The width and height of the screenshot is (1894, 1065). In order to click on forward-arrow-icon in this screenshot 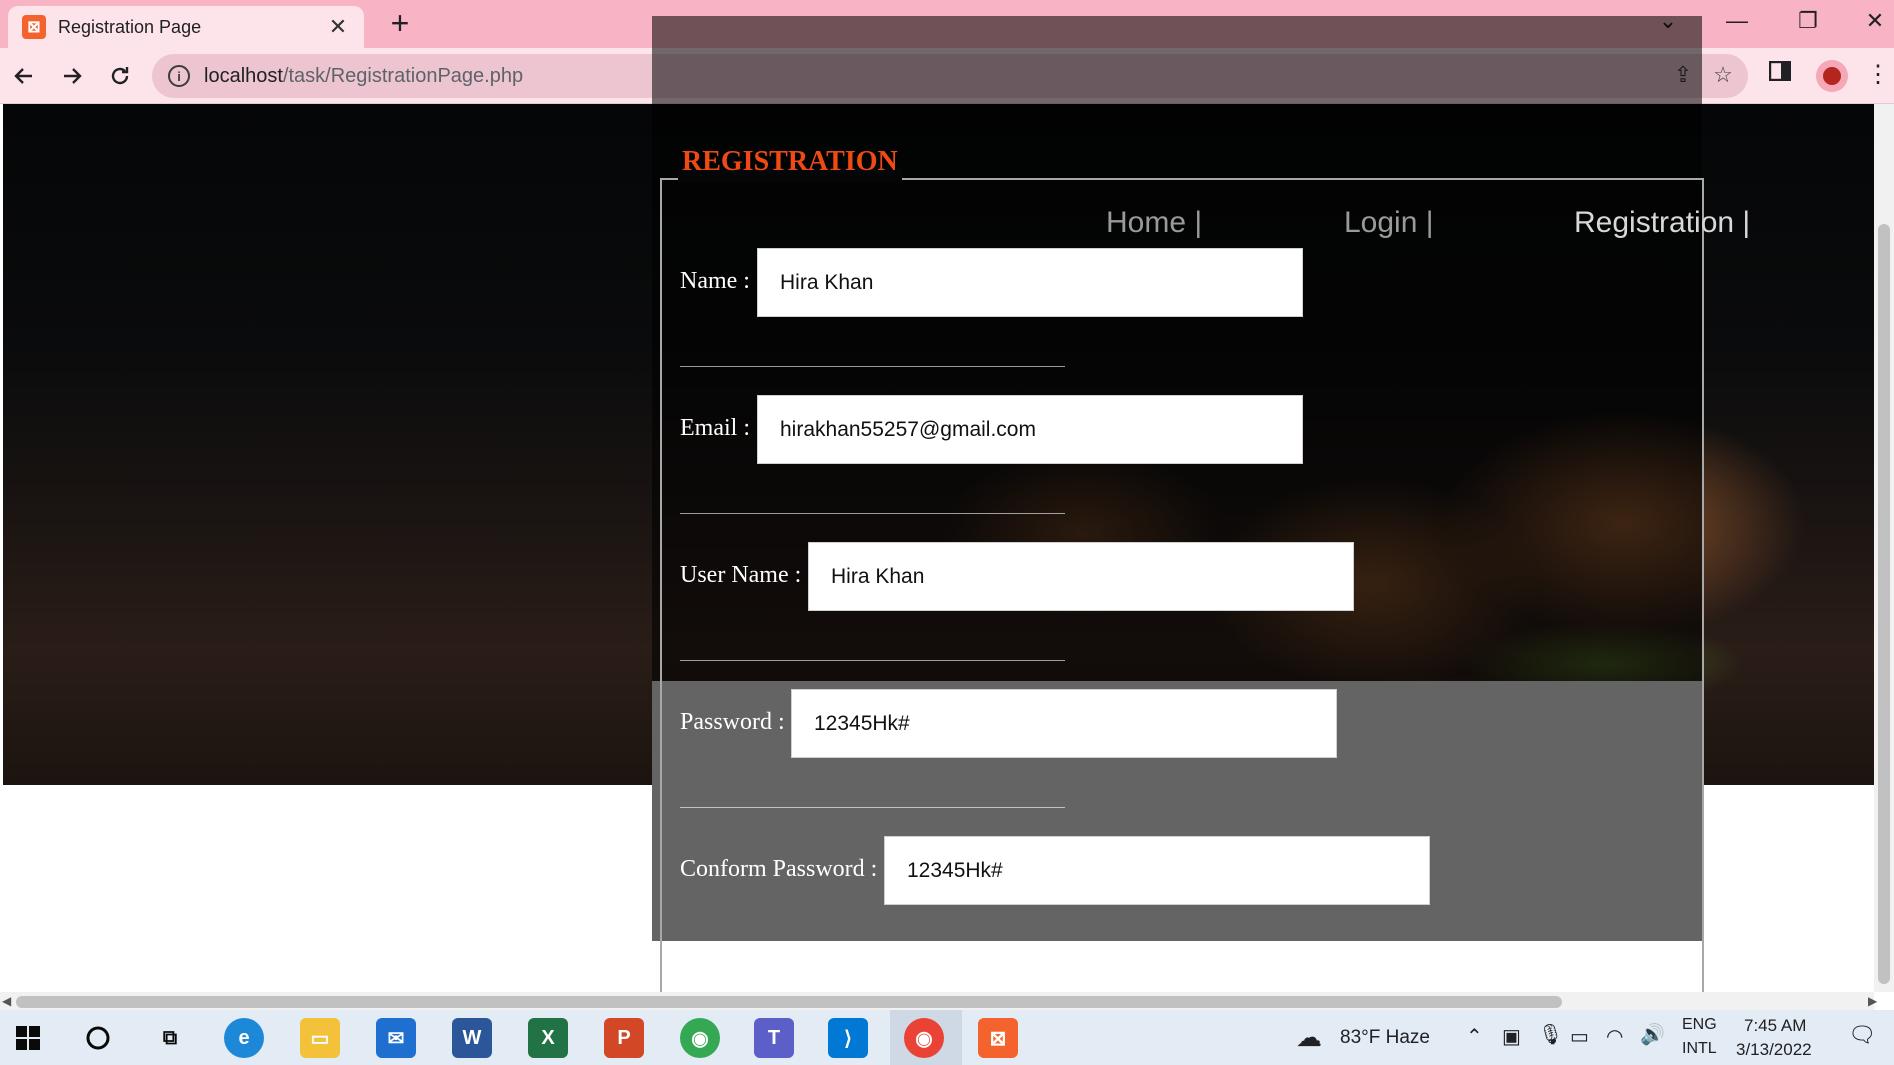, I will do `click(73, 76)`.